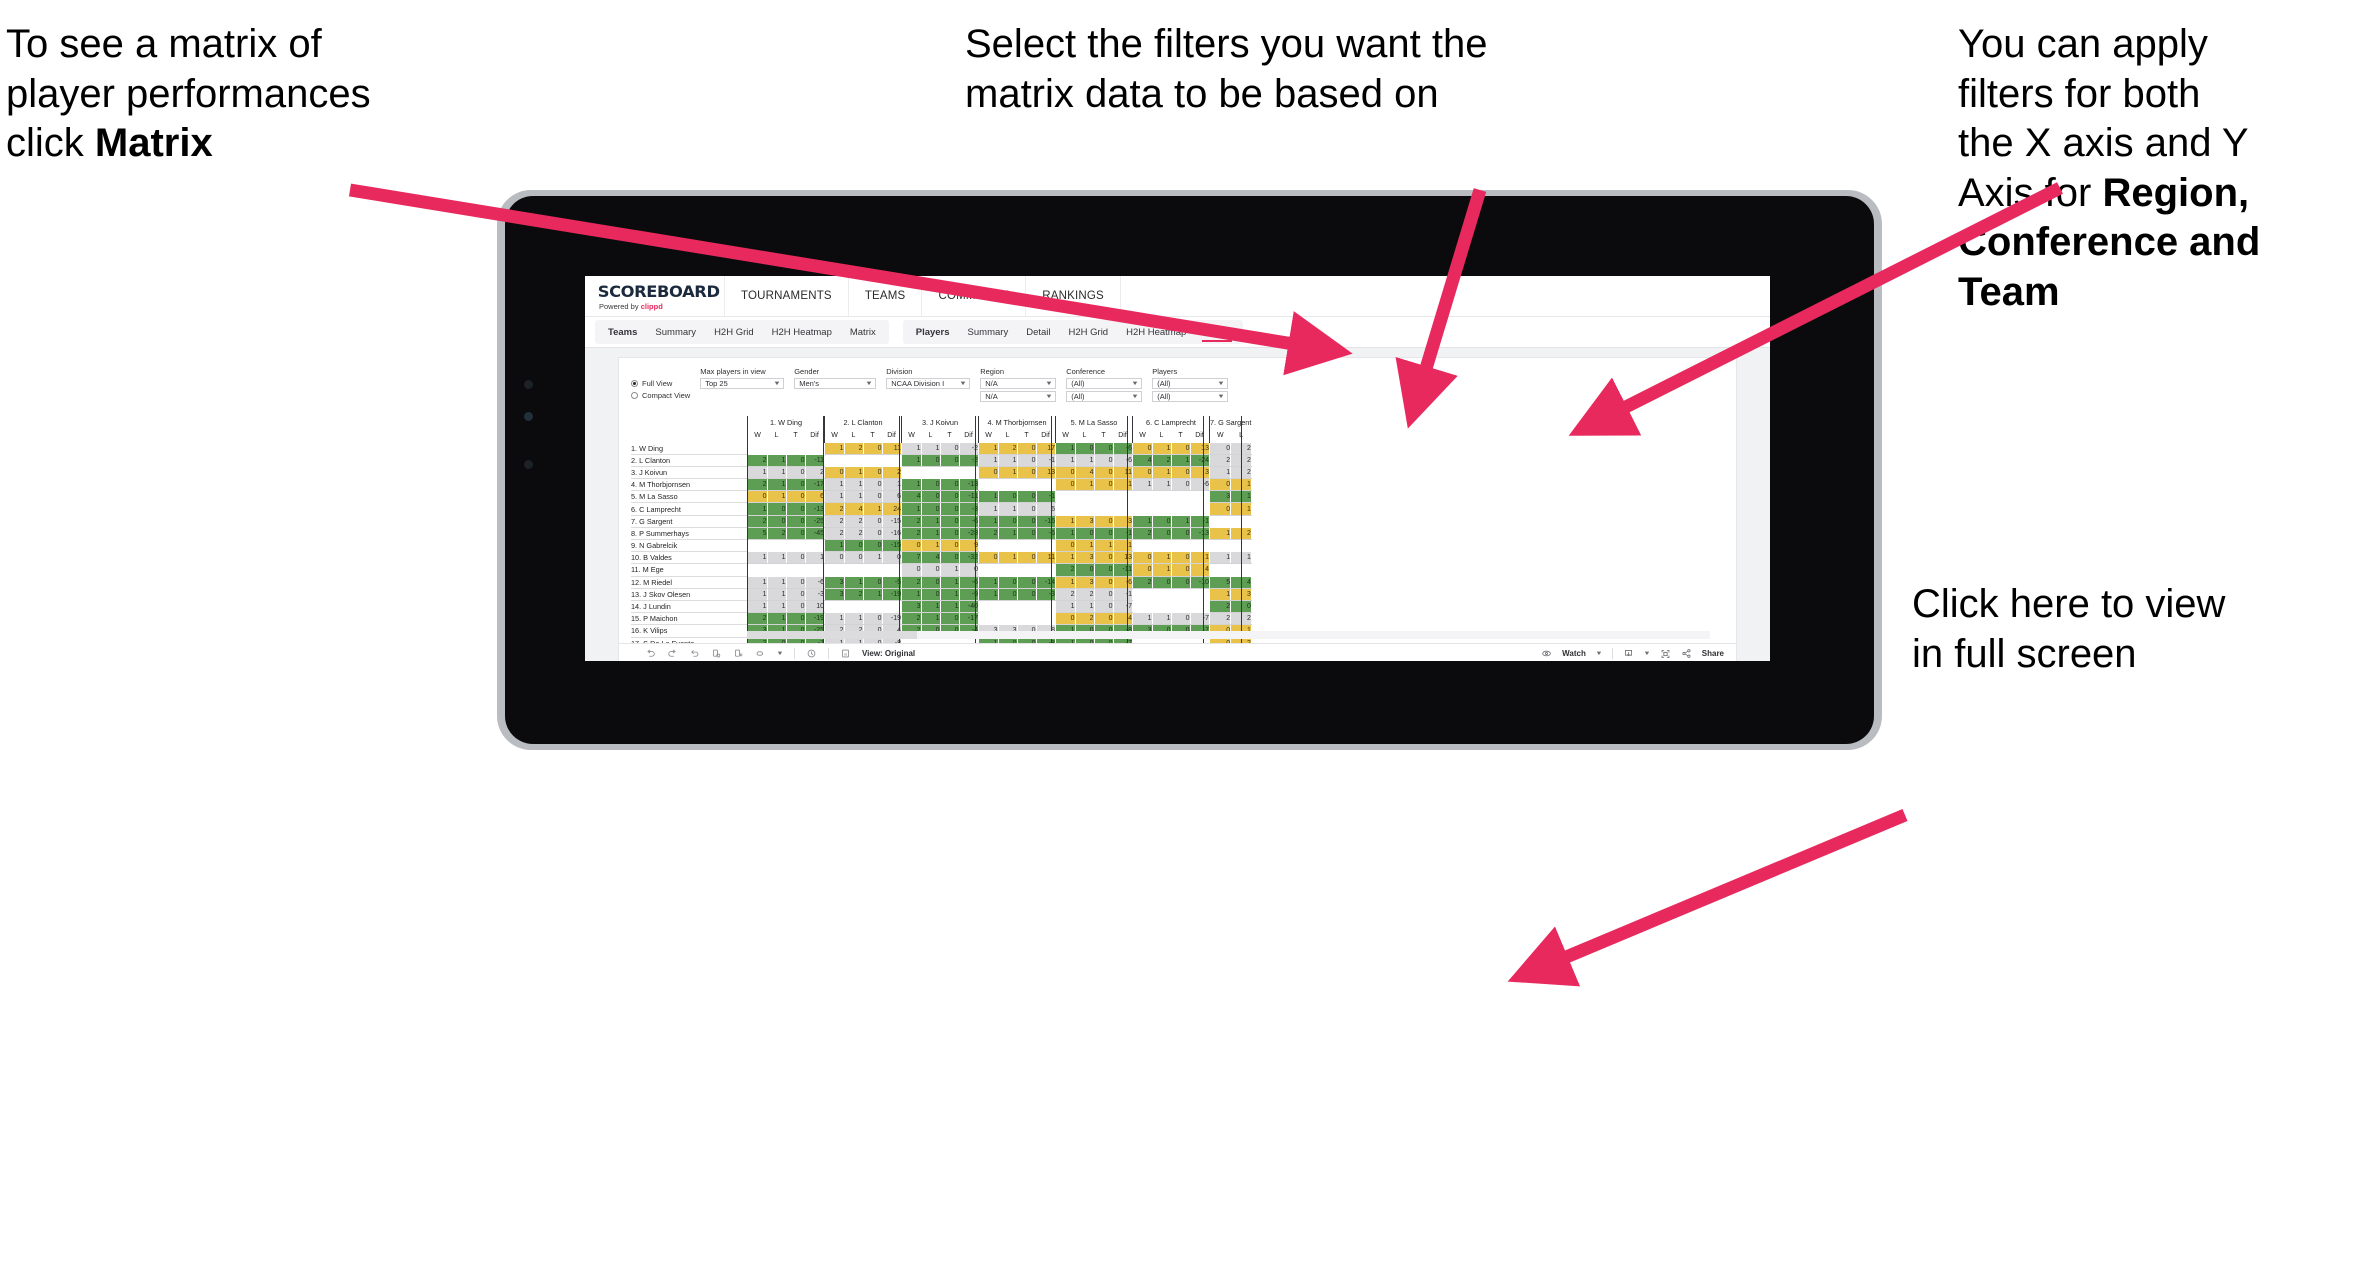 The image size is (2378, 1280). Describe the element at coordinates (814, 509) in the screenshot. I see `matrix-cell: -13` at that location.